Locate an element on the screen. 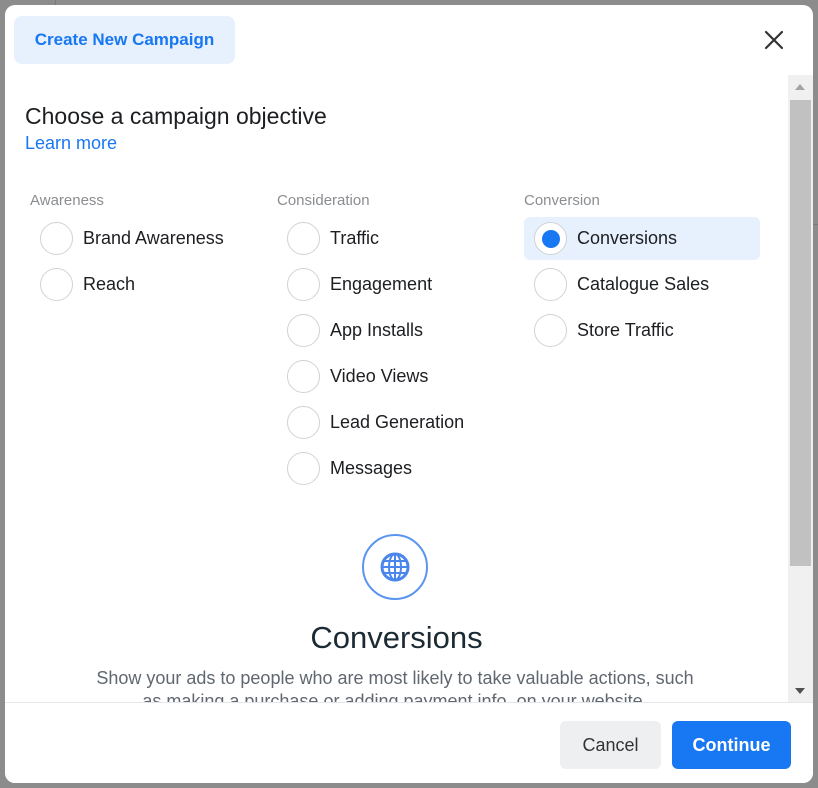 The height and width of the screenshot is (788, 818). globe-icon is located at coordinates (395, 567).